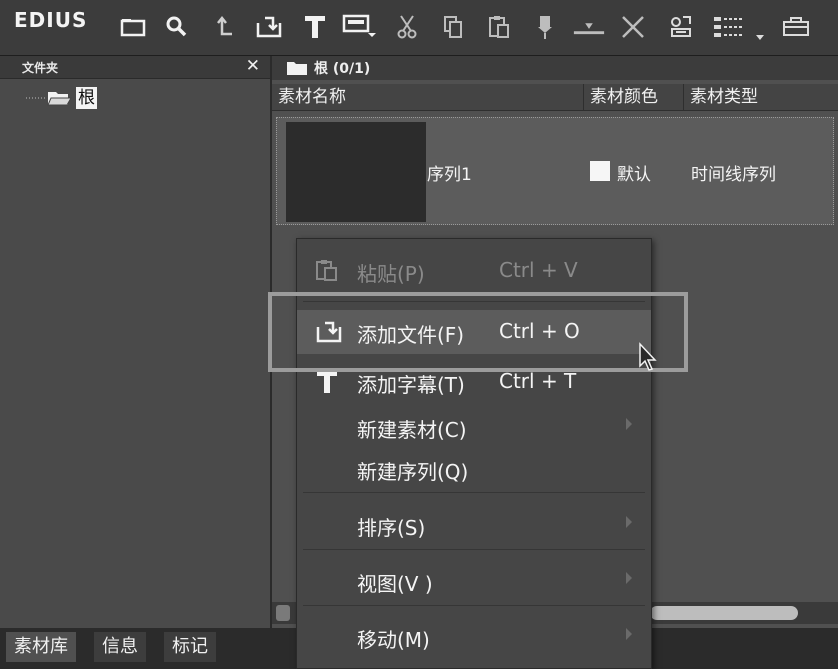 The width and height of the screenshot is (838, 669). I want to click on menu-item-paste: 粘贴(P) Ctrl + V, so click(474, 271).